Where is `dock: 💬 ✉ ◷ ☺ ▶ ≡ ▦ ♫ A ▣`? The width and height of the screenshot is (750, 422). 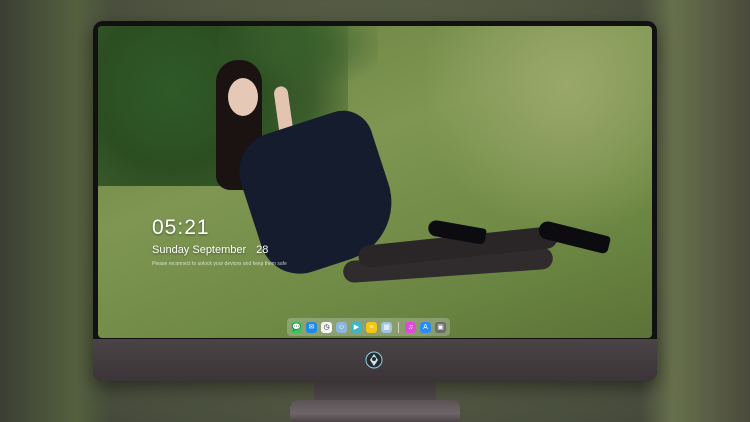 dock: 💬 ✉ ◷ ☺ ▶ ≡ ▦ ♫ A ▣ is located at coordinates (368, 327).